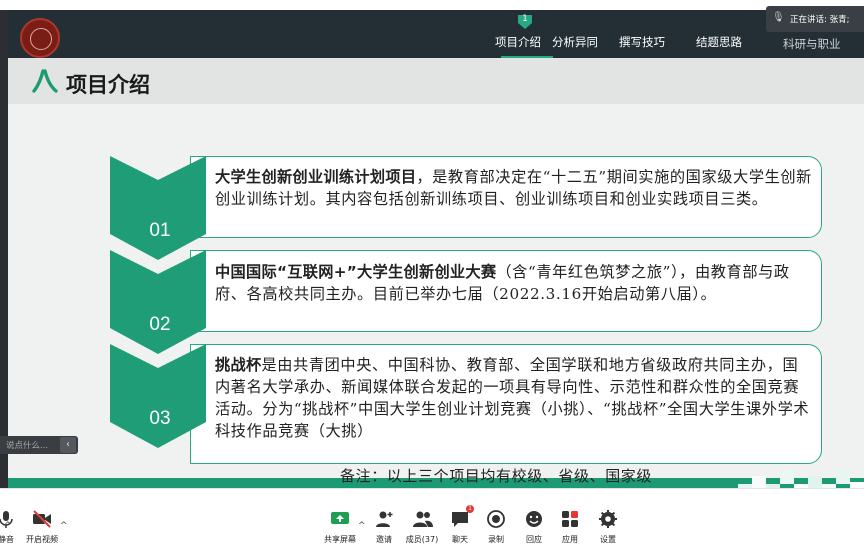  What do you see at coordinates (525, 19) in the screenshot?
I see `nav-active-marker-number: 1` at bounding box center [525, 19].